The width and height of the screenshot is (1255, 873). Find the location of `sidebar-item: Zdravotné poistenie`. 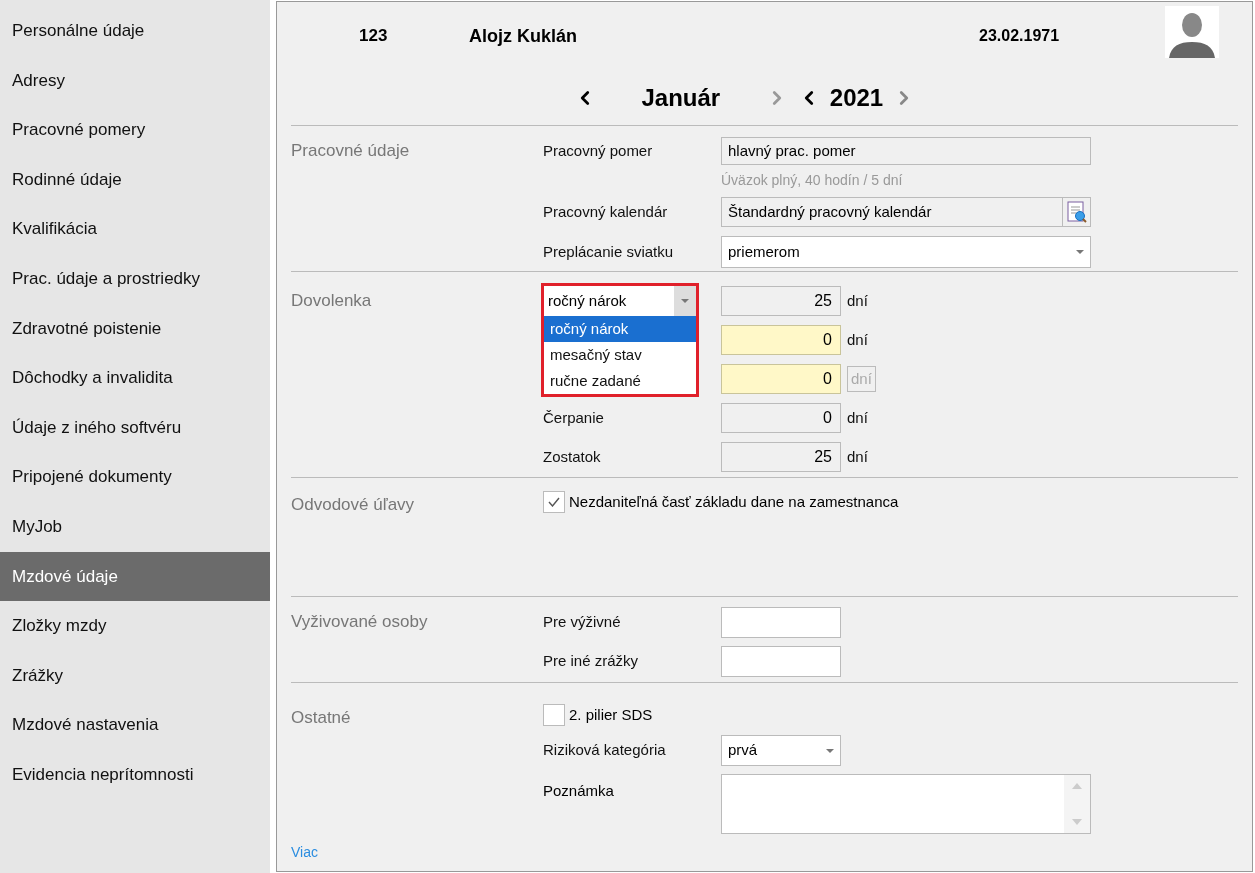

sidebar-item: Zdravotné poistenie is located at coordinates (135, 328).